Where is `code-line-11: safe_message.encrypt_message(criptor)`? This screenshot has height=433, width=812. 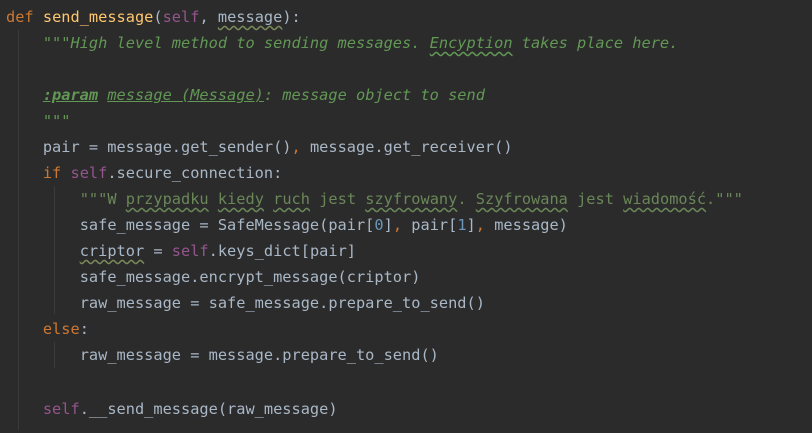 code-line-11: safe_message.encrypt_message(criptor) is located at coordinates (213, 277).